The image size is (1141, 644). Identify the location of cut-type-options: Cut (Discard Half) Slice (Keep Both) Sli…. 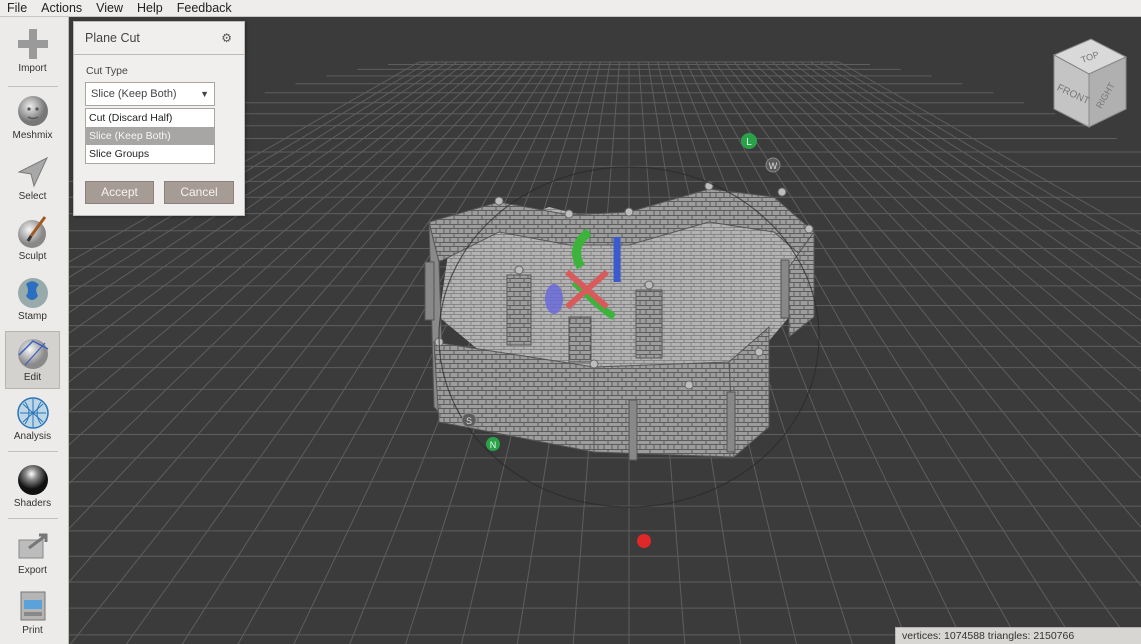
(150, 136).